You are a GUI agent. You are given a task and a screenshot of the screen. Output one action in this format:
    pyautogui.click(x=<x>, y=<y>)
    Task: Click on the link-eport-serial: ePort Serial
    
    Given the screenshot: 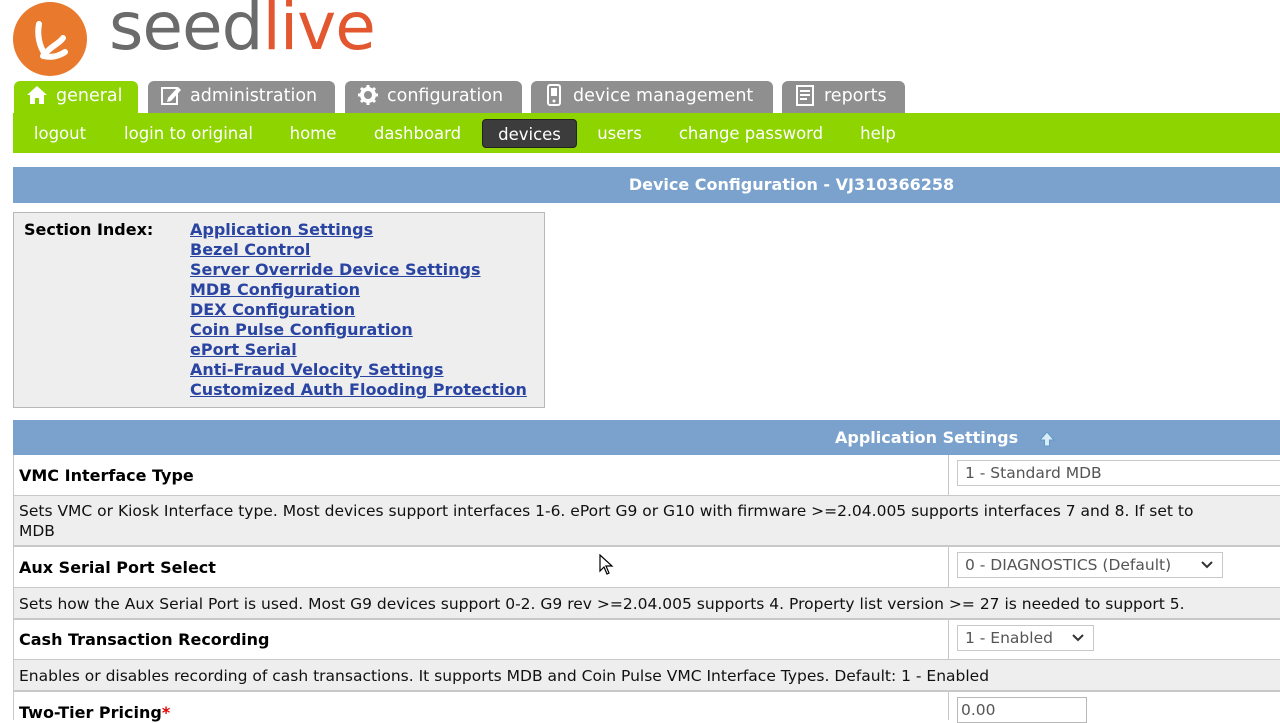 What is the action you would take?
    pyautogui.click(x=358, y=350)
    